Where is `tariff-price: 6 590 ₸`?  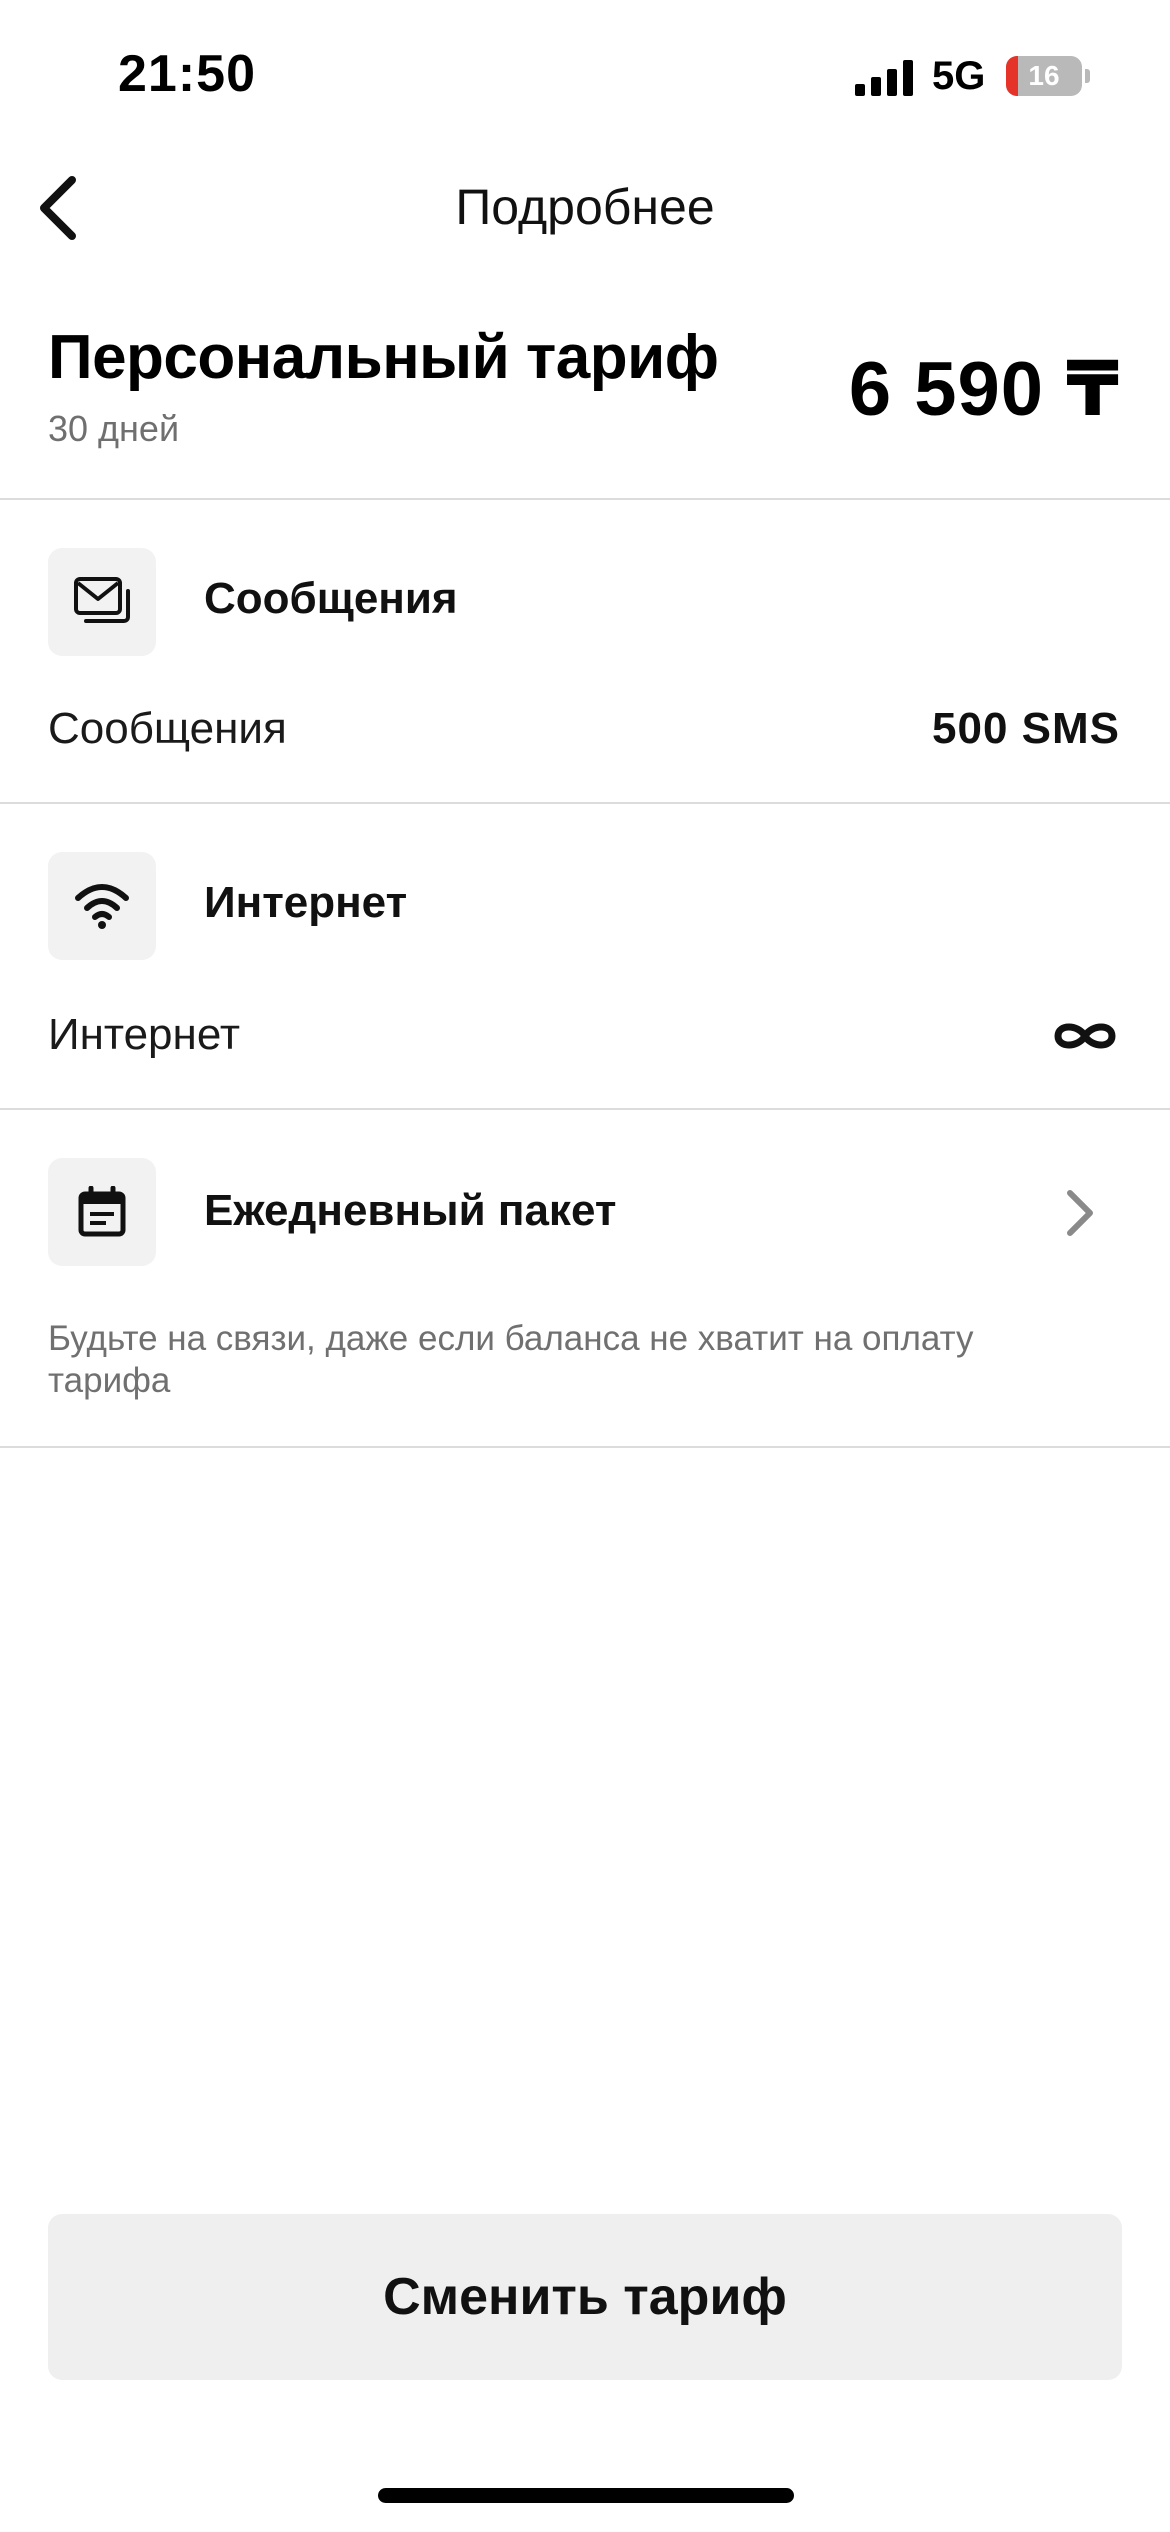
tariff-price: 6 590 ₸ is located at coordinates (984, 389).